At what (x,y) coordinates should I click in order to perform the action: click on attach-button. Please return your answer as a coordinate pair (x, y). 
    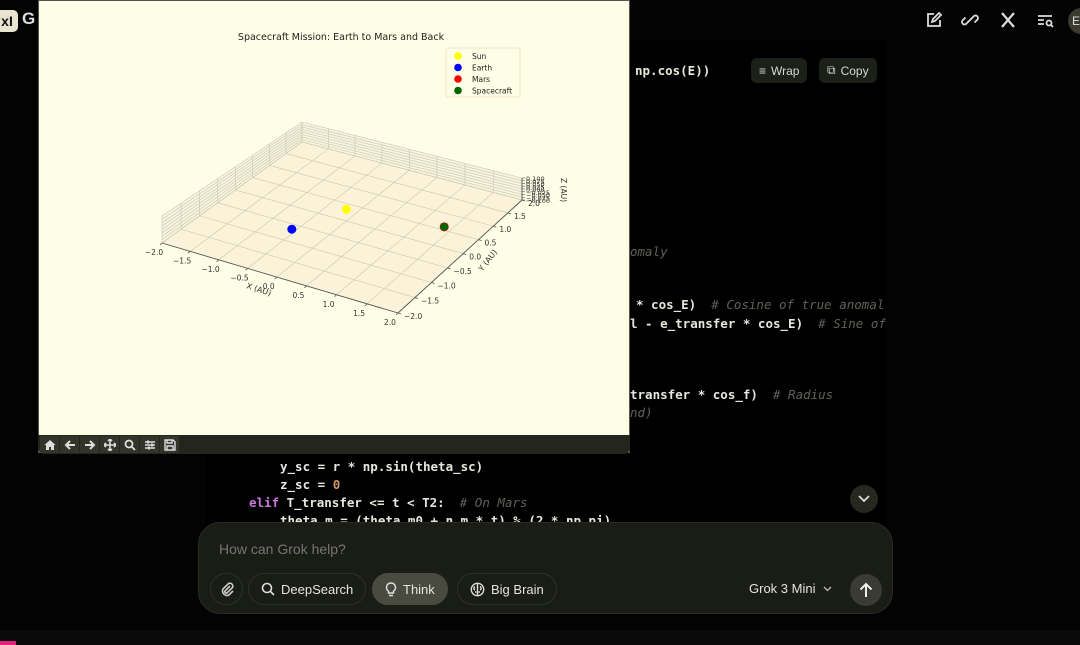
    Looking at the image, I should click on (226, 589).